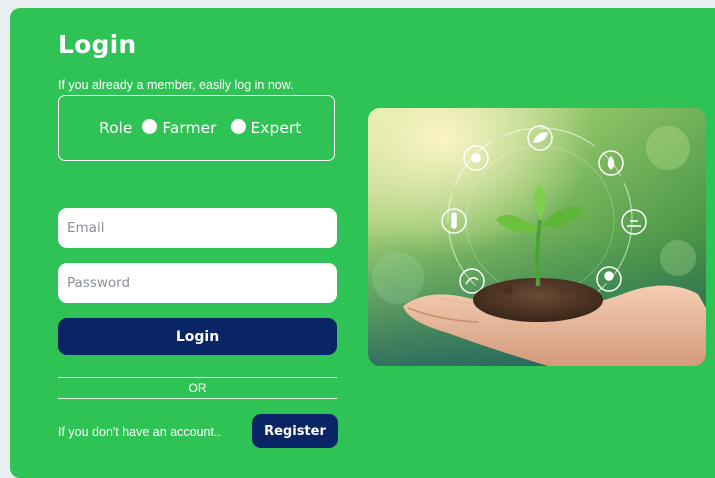 The height and width of the screenshot is (478, 715). Describe the element at coordinates (150, 126) in the screenshot. I see `farmer-radio` at that location.